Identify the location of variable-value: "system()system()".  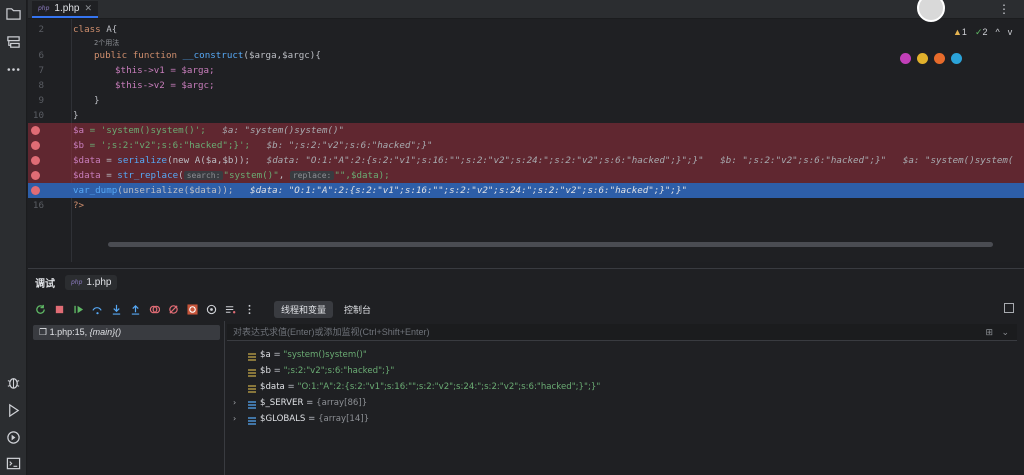
(325, 355).